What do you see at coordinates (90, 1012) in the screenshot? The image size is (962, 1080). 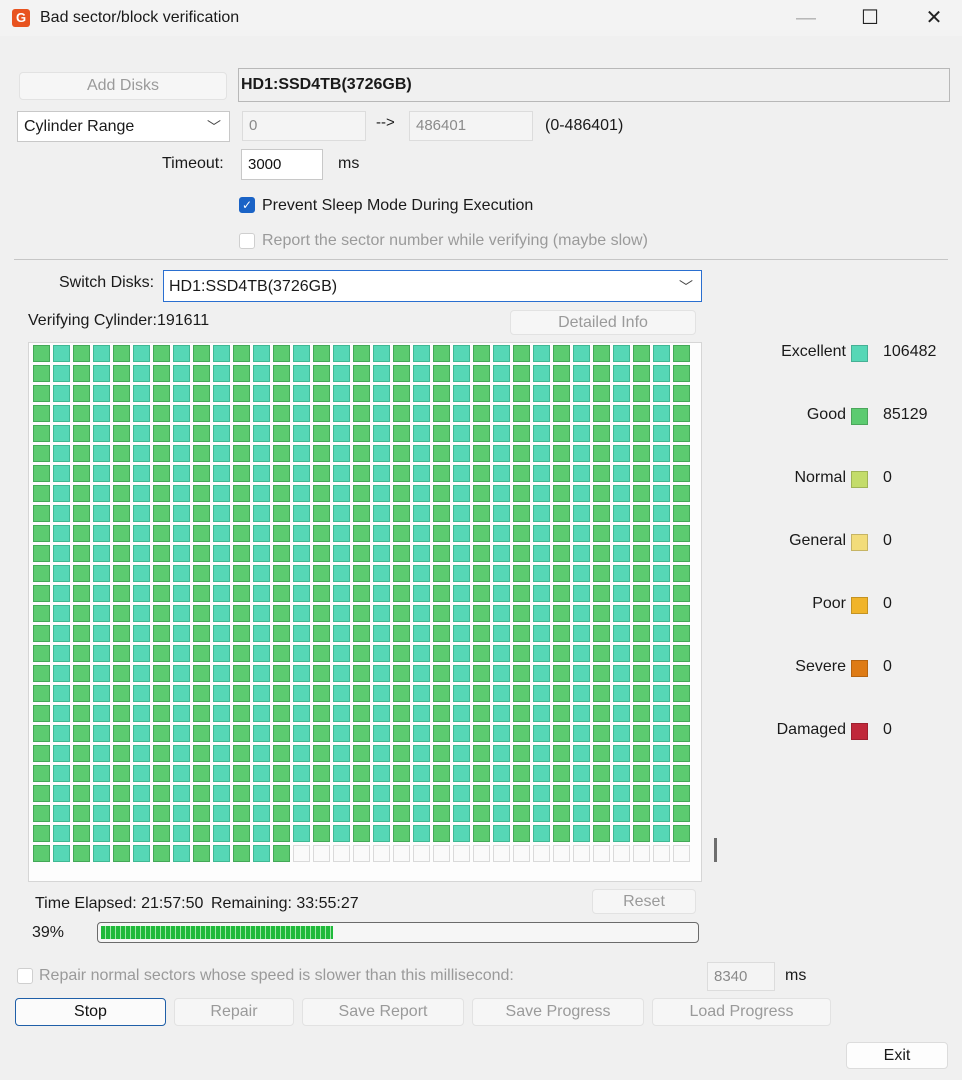 I see `stop-button: Stop` at bounding box center [90, 1012].